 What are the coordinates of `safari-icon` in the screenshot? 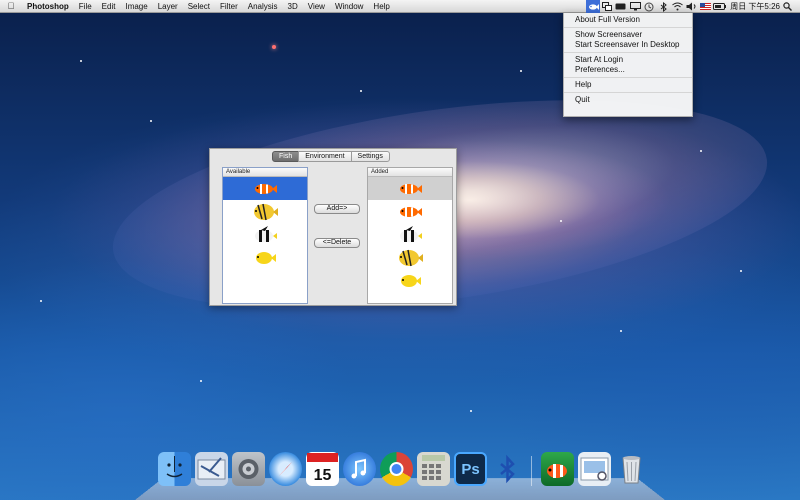 It's located at (285, 469).